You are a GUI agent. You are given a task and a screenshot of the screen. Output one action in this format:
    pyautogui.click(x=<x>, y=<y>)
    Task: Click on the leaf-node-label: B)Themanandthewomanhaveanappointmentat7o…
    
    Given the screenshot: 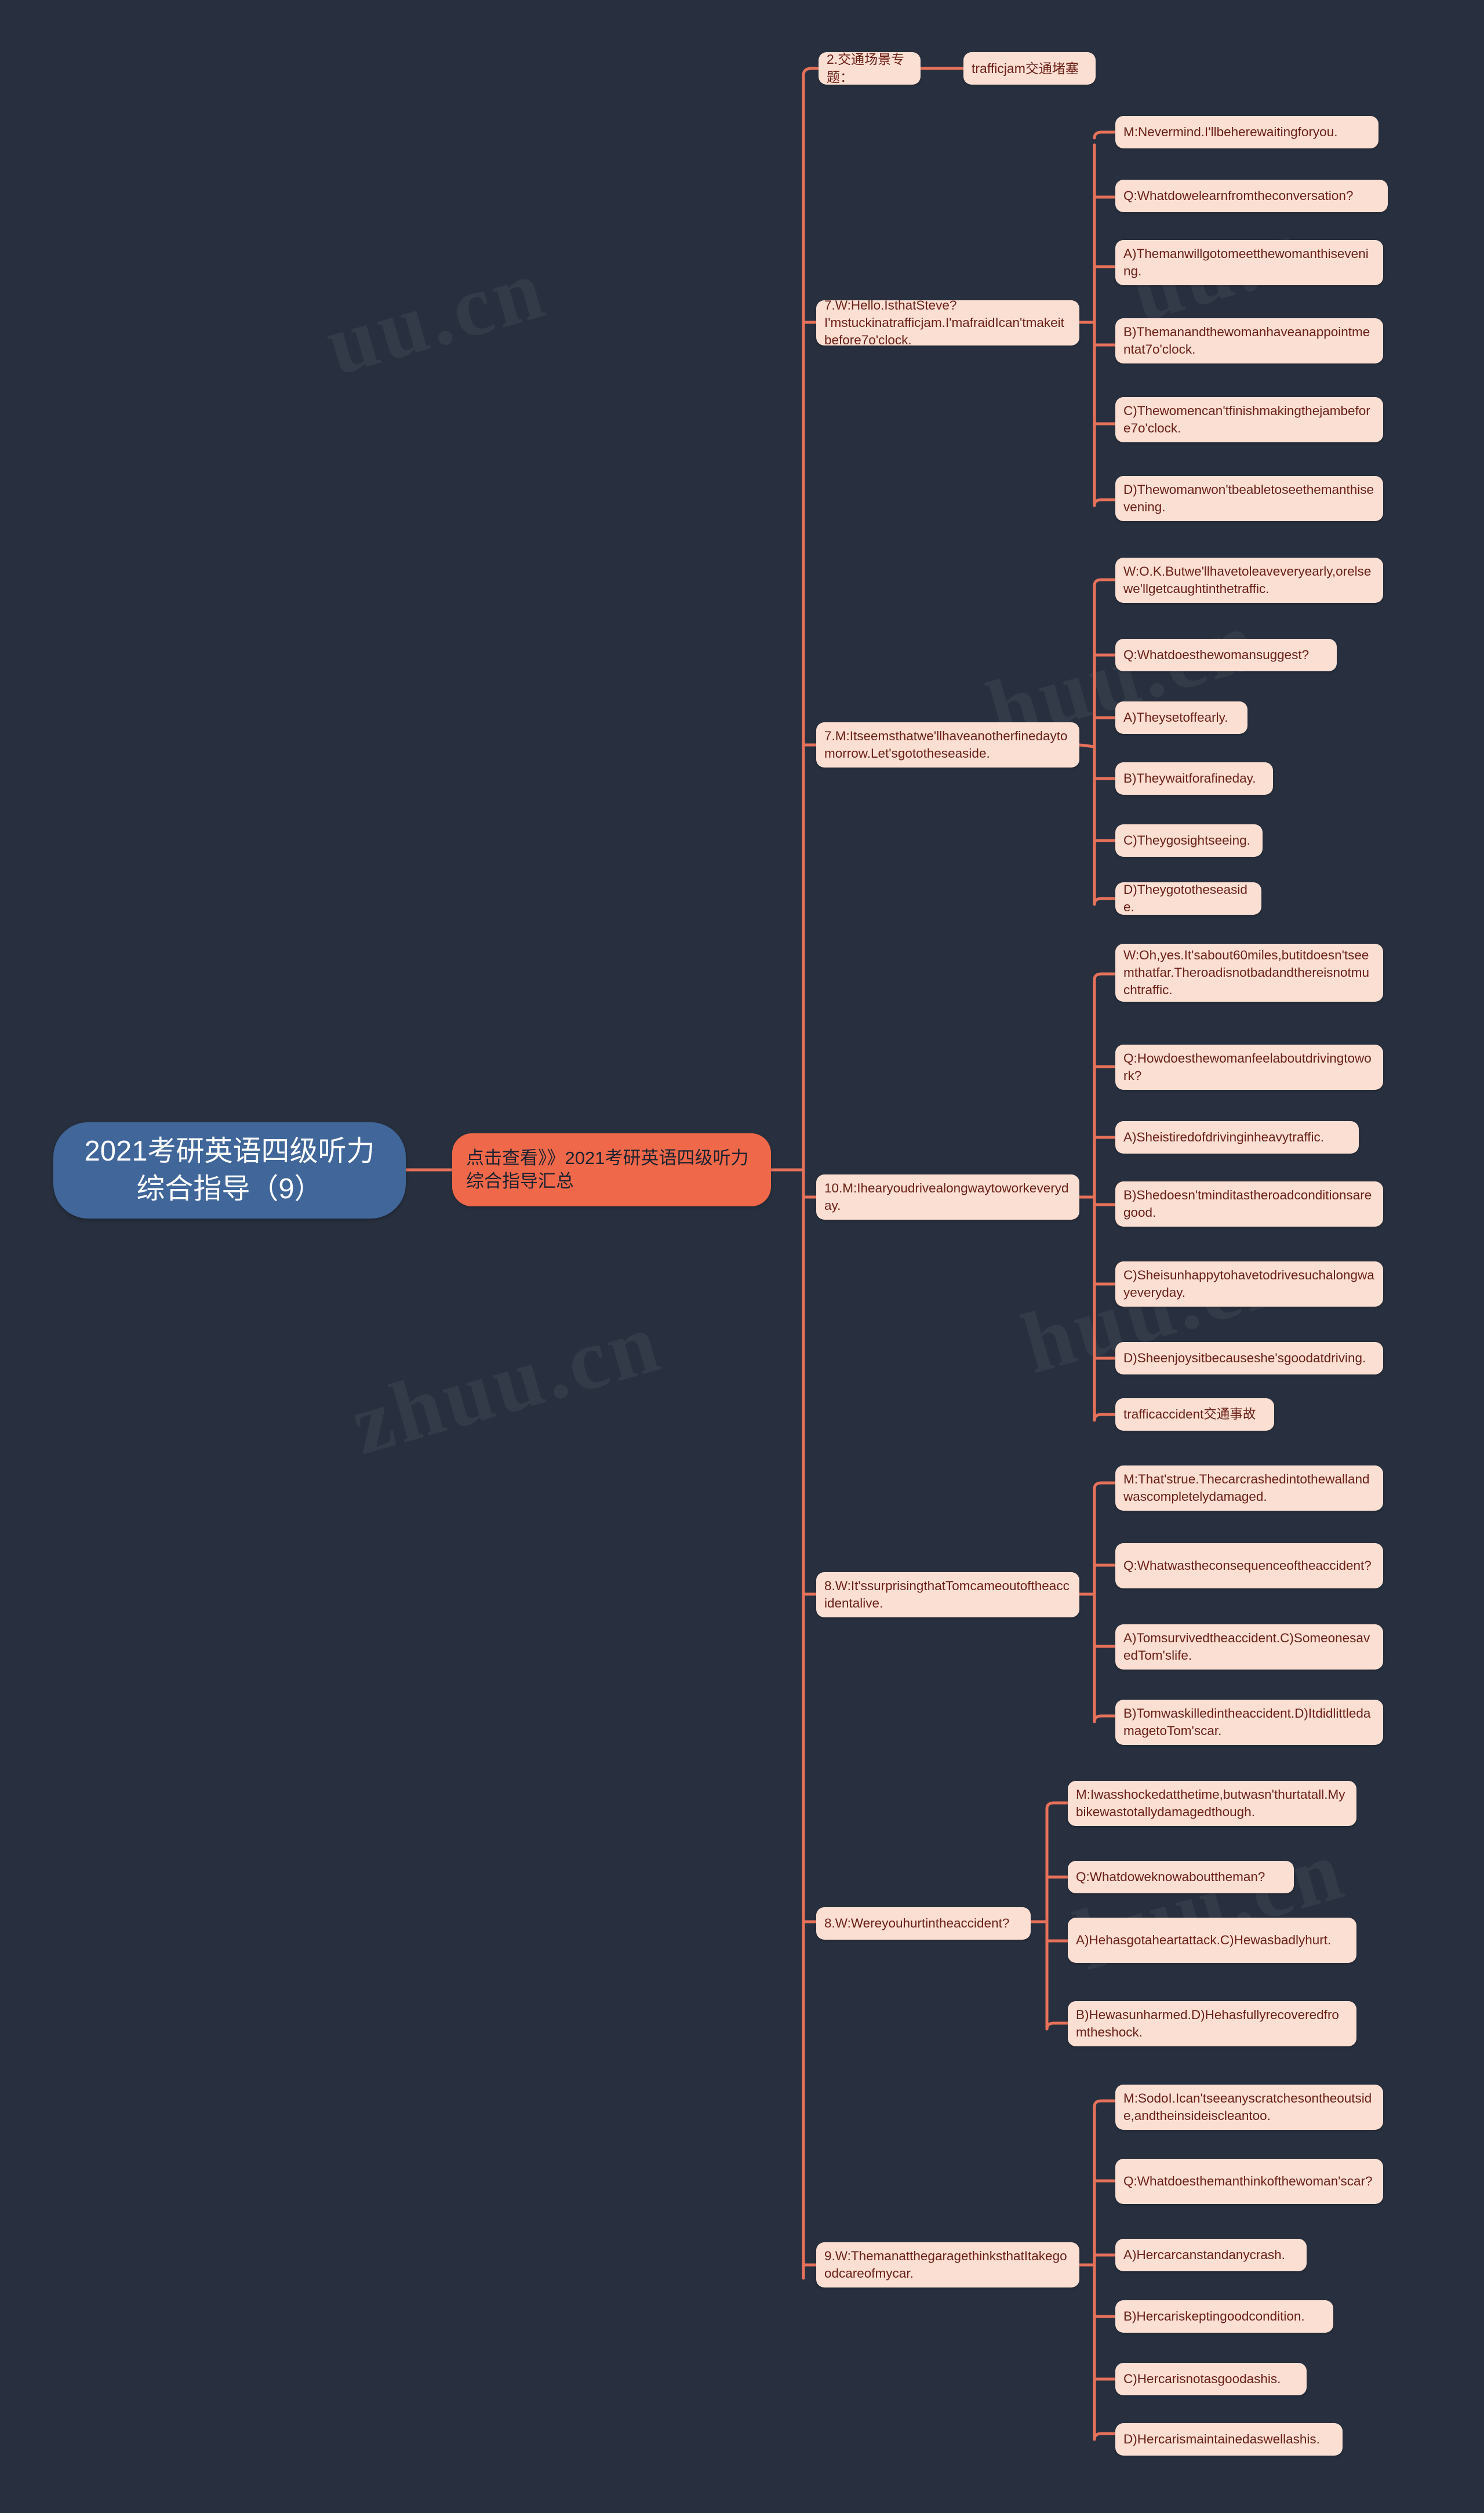 What is the action you would take?
    pyautogui.click(x=1247, y=340)
    